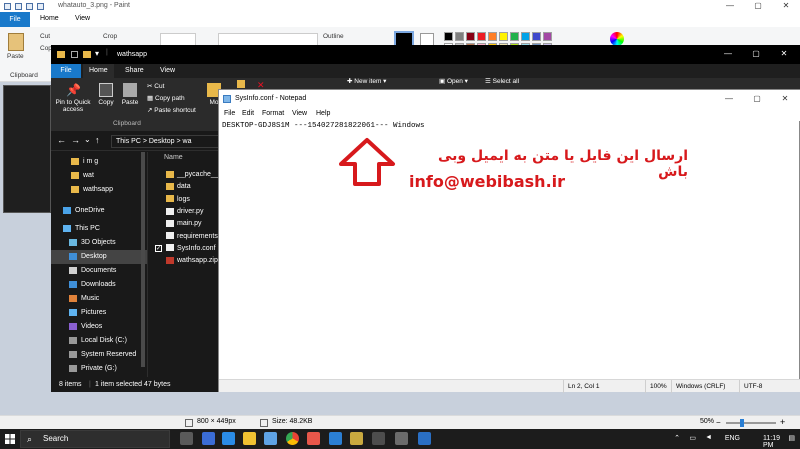 The height and width of the screenshot is (449, 800). Describe the element at coordinates (98, 71) in the screenshot. I see `explorer-tab-home: Home` at that location.